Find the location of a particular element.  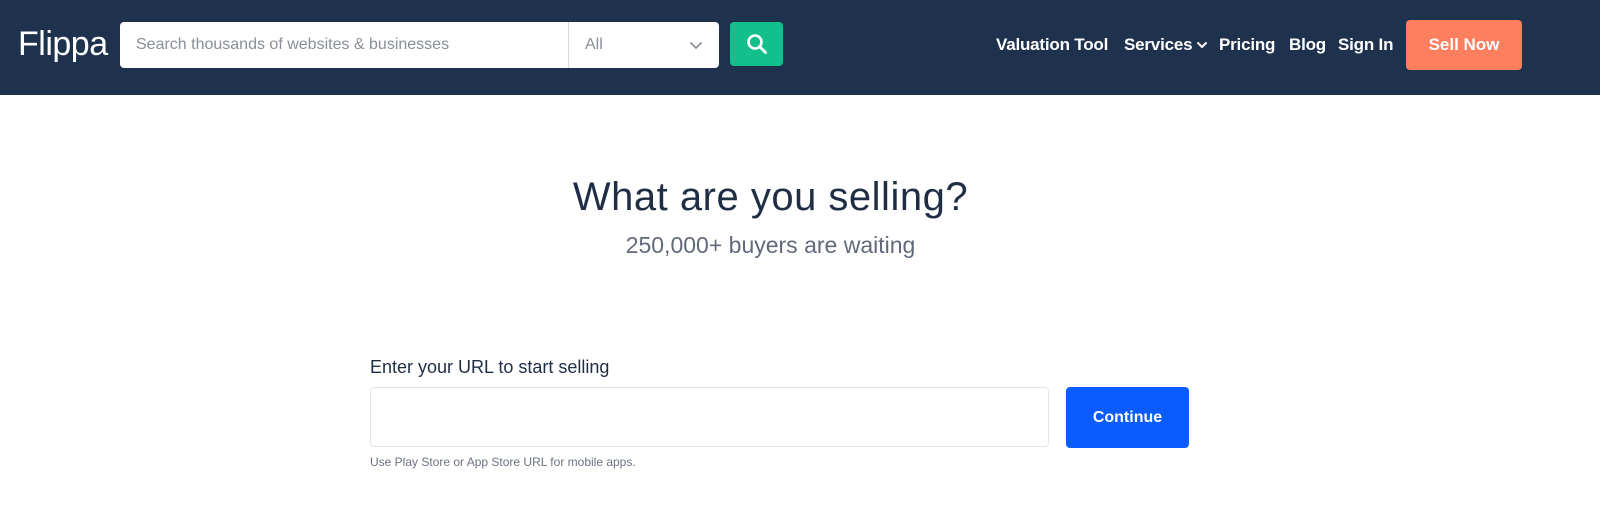

nav-sign-in-wrap: Sign In is located at coordinates (1365, 45).